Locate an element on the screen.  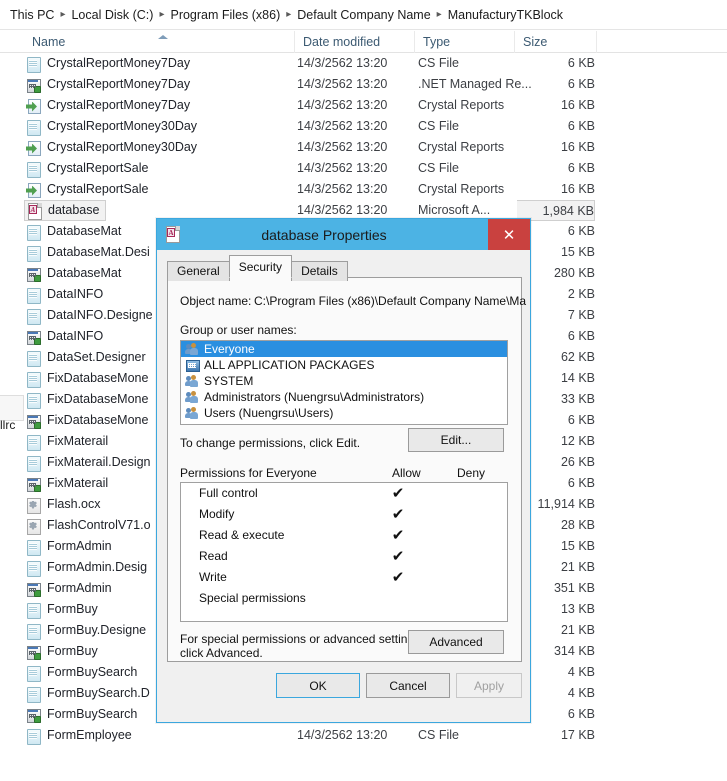
file-name-cell: FormBuySearch.D is located at coordinates (90, 693).